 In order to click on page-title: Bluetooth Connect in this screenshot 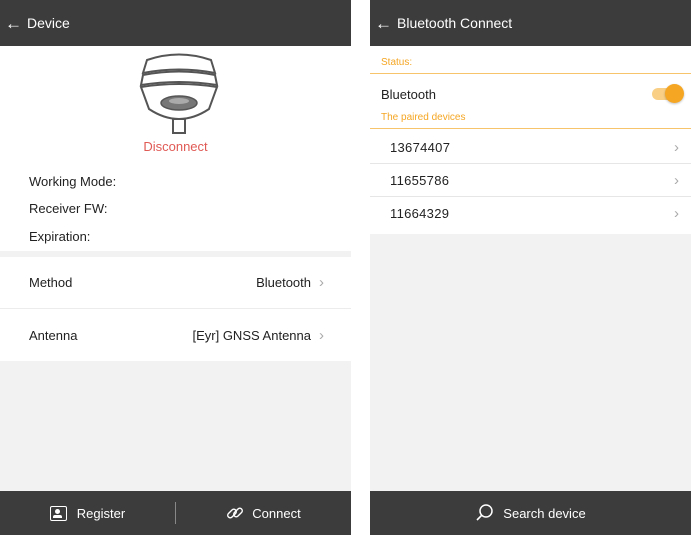, I will do `click(455, 23)`.